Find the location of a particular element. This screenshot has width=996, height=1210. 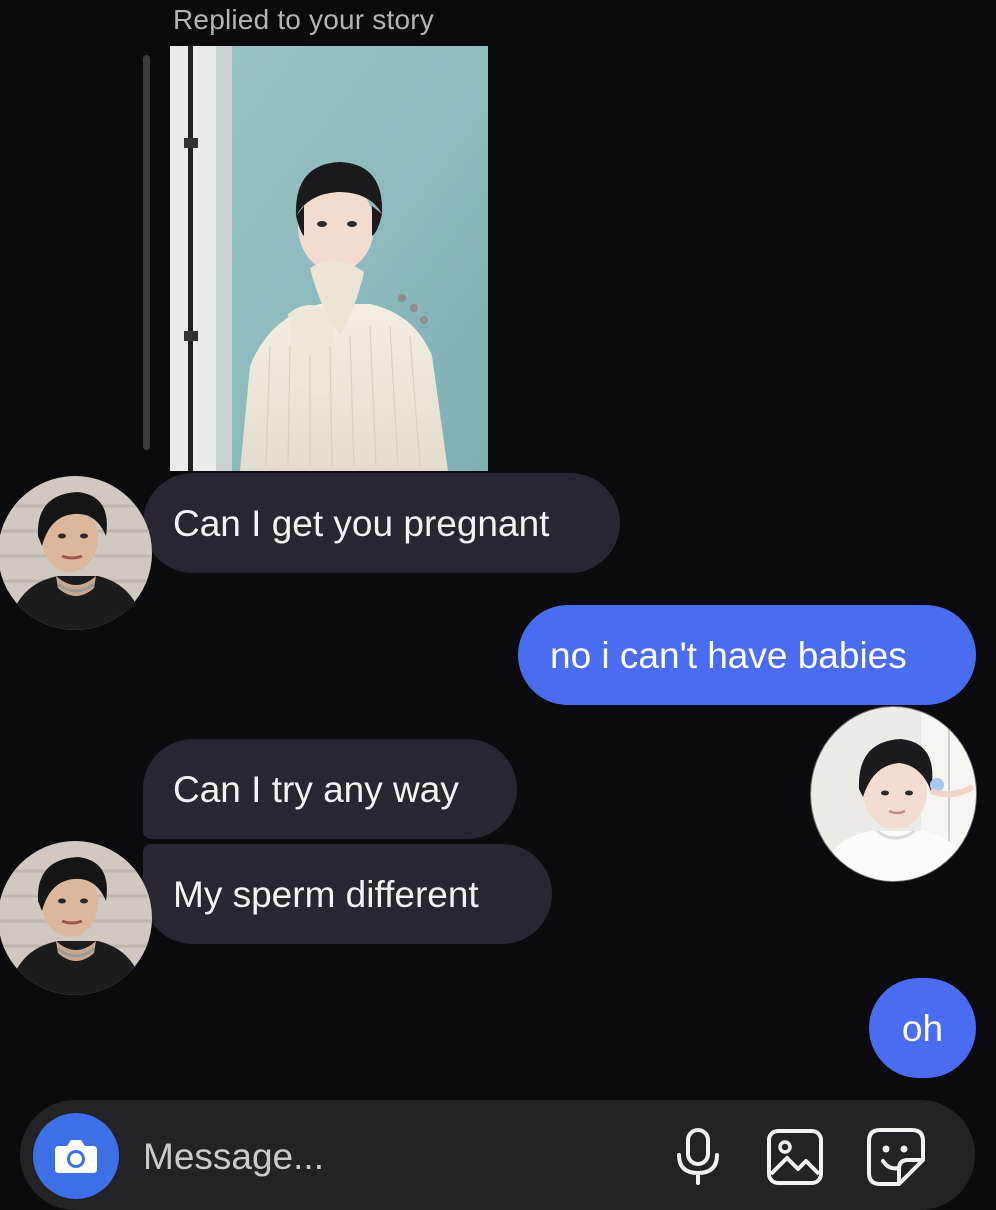

story-photo is located at coordinates (329, 258).